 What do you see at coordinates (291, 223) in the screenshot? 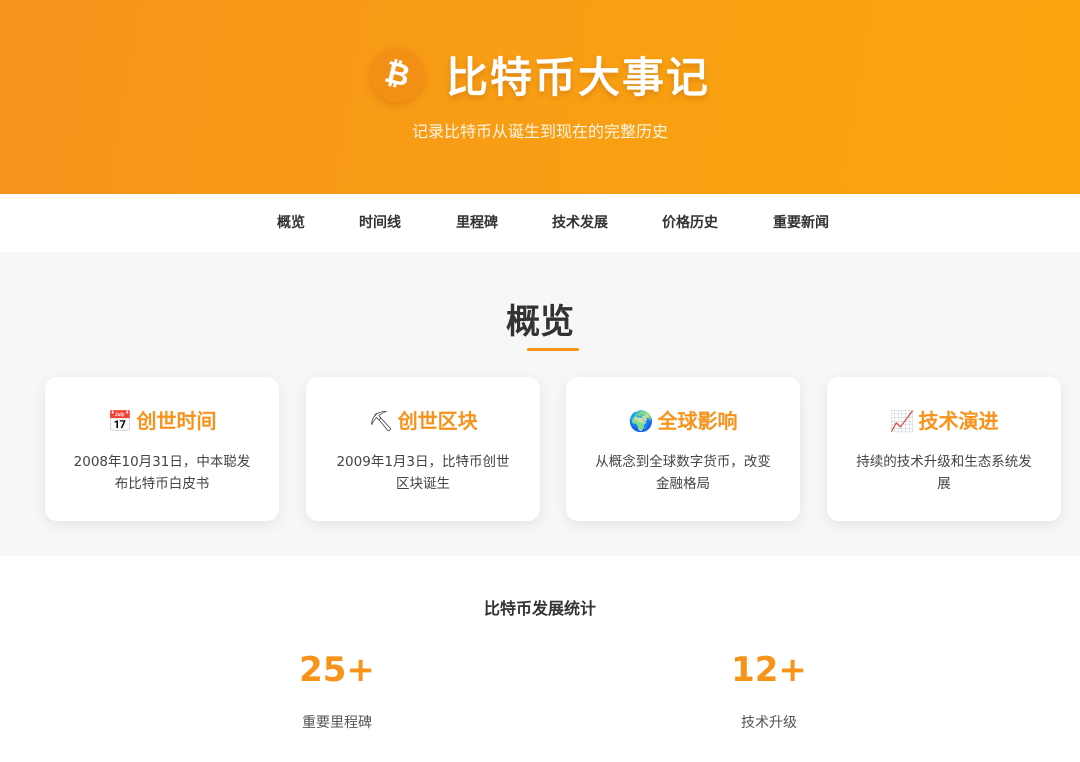
I see `nav-item-overview: 概览` at bounding box center [291, 223].